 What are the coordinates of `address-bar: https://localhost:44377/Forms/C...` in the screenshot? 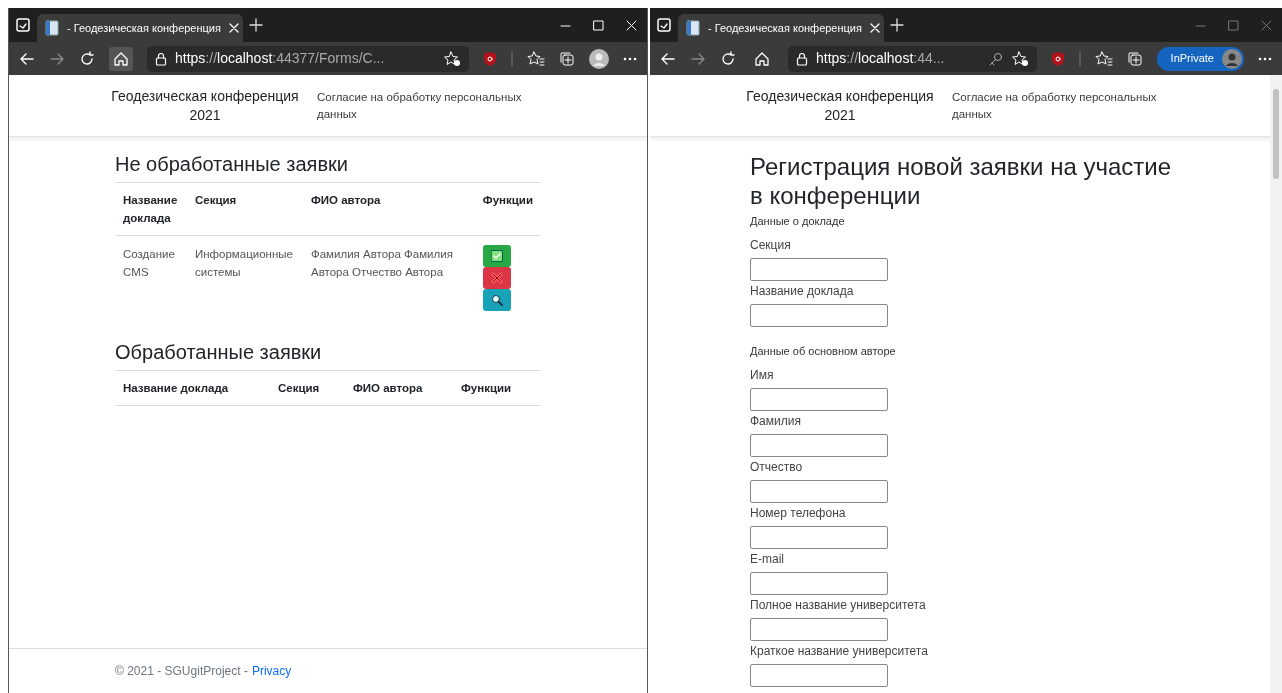 It's located at (308, 58).